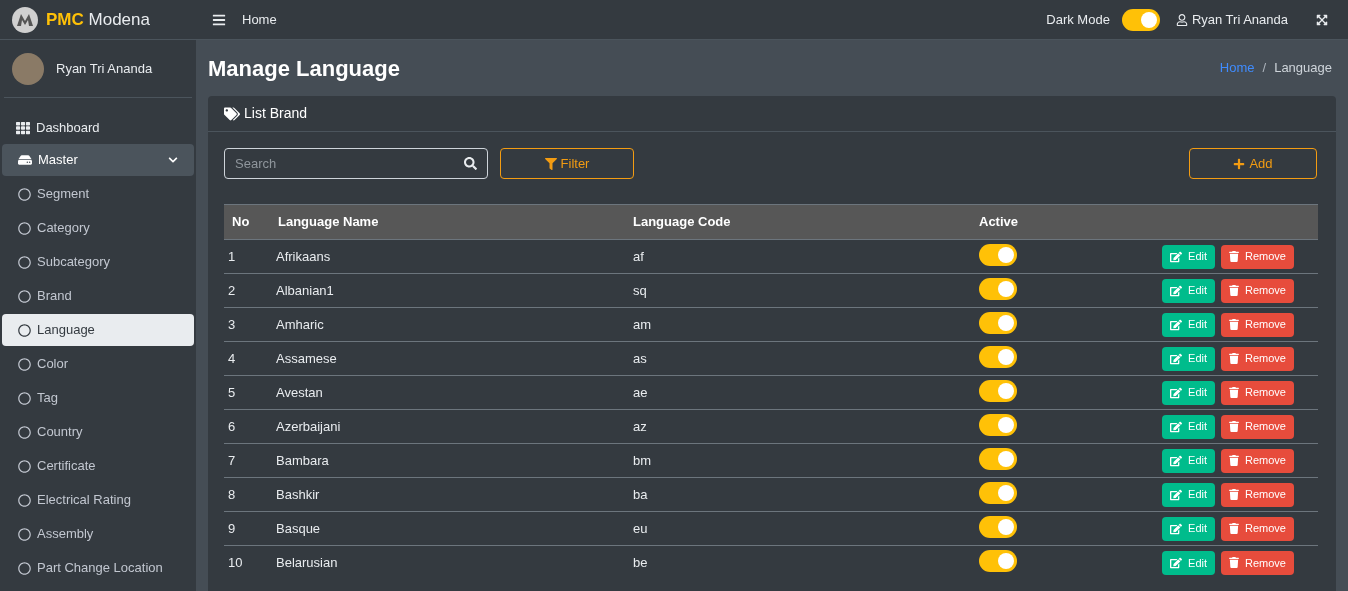 The width and height of the screenshot is (1348, 591). Describe the element at coordinates (806, 426) in the screenshot. I see `table-cell: az` at that location.